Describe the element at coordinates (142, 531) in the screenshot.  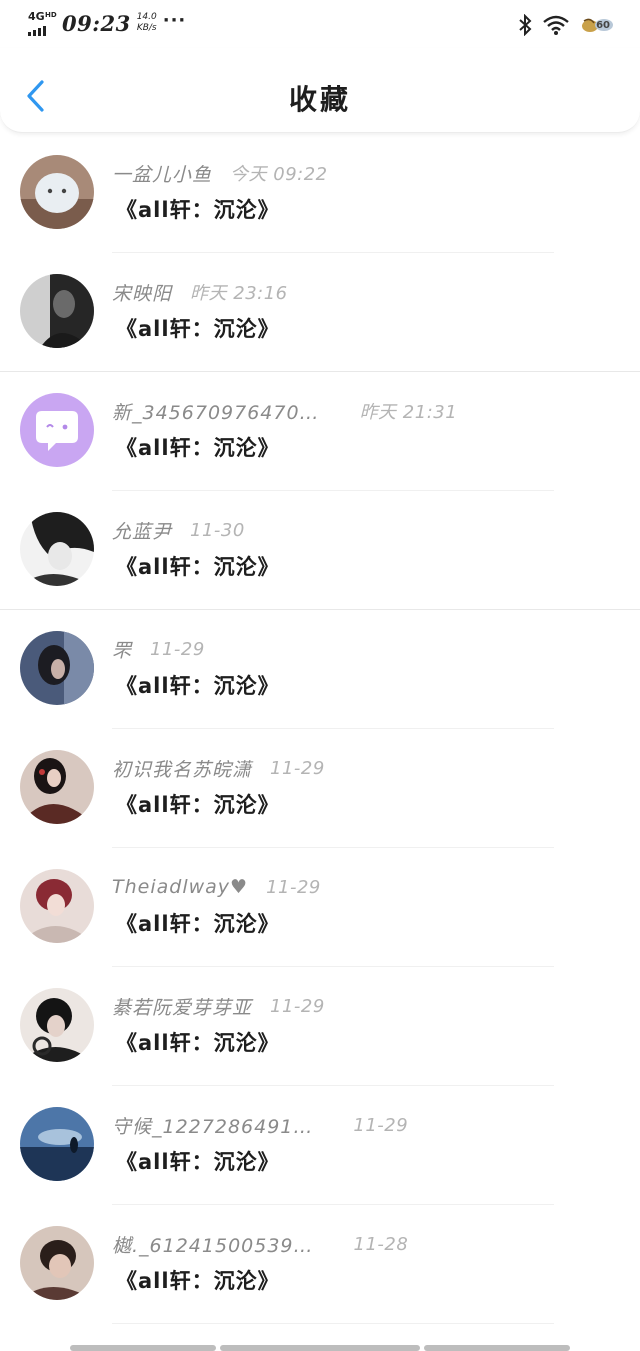
I see `user-name: 允蓝尹` at that location.